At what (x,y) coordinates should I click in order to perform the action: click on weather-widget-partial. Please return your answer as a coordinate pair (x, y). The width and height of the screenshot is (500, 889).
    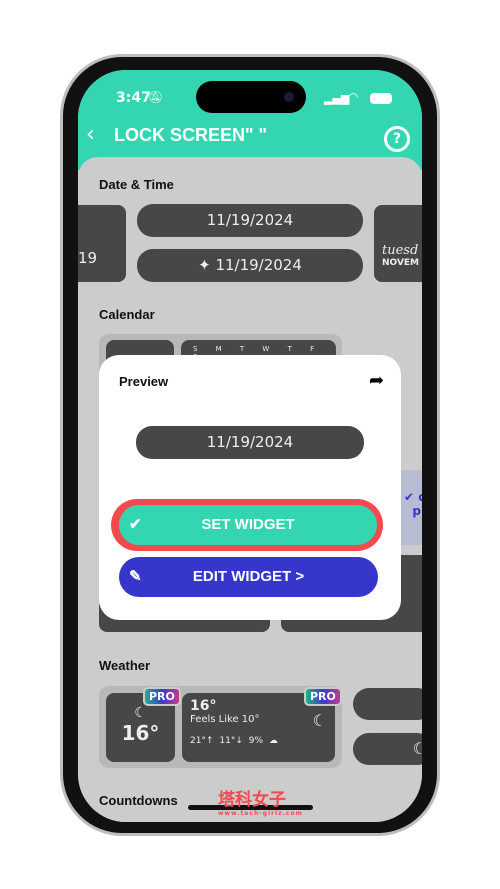
    Looking at the image, I should click on (387, 704).